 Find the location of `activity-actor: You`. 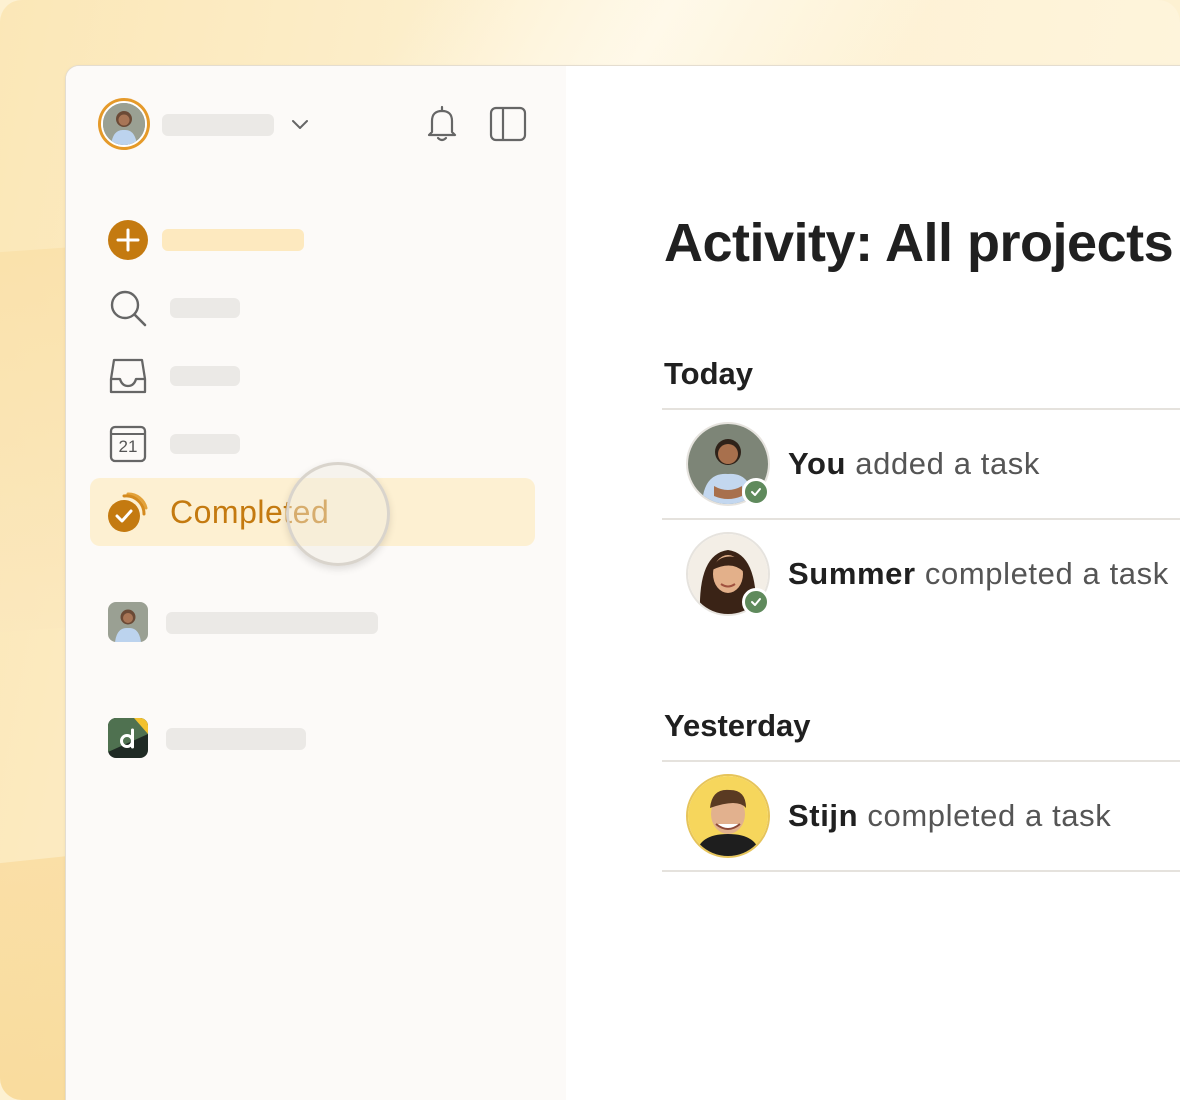

activity-actor: You is located at coordinates (817, 463).